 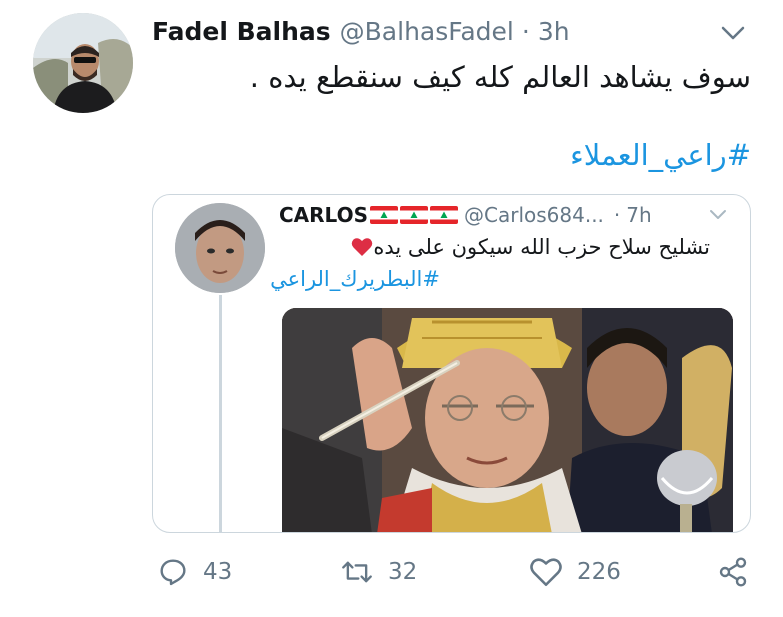 What do you see at coordinates (427, 31) in the screenshot?
I see `author-handle: @BalhasFadel` at bounding box center [427, 31].